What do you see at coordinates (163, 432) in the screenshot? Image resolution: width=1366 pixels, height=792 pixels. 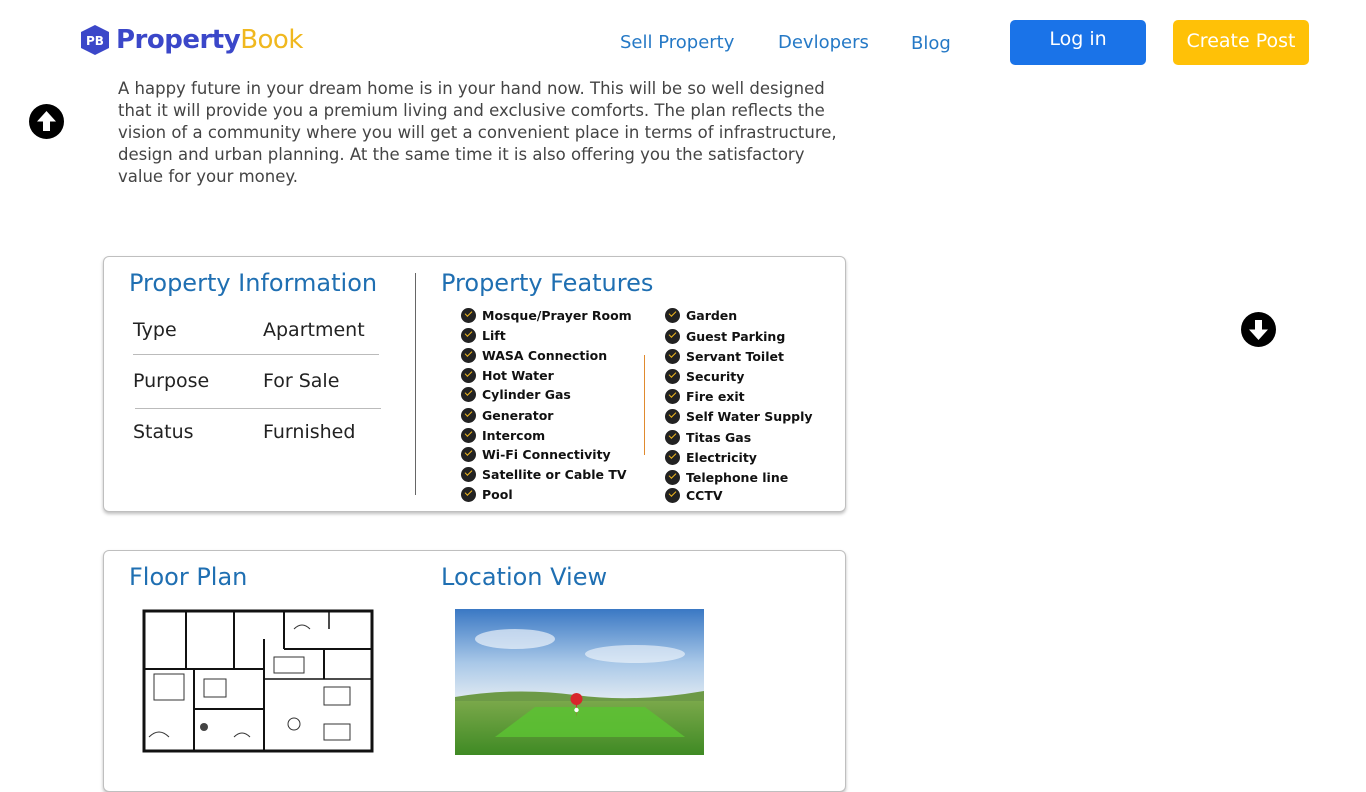 I see `info-label-status: Status` at bounding box center [163, 432].